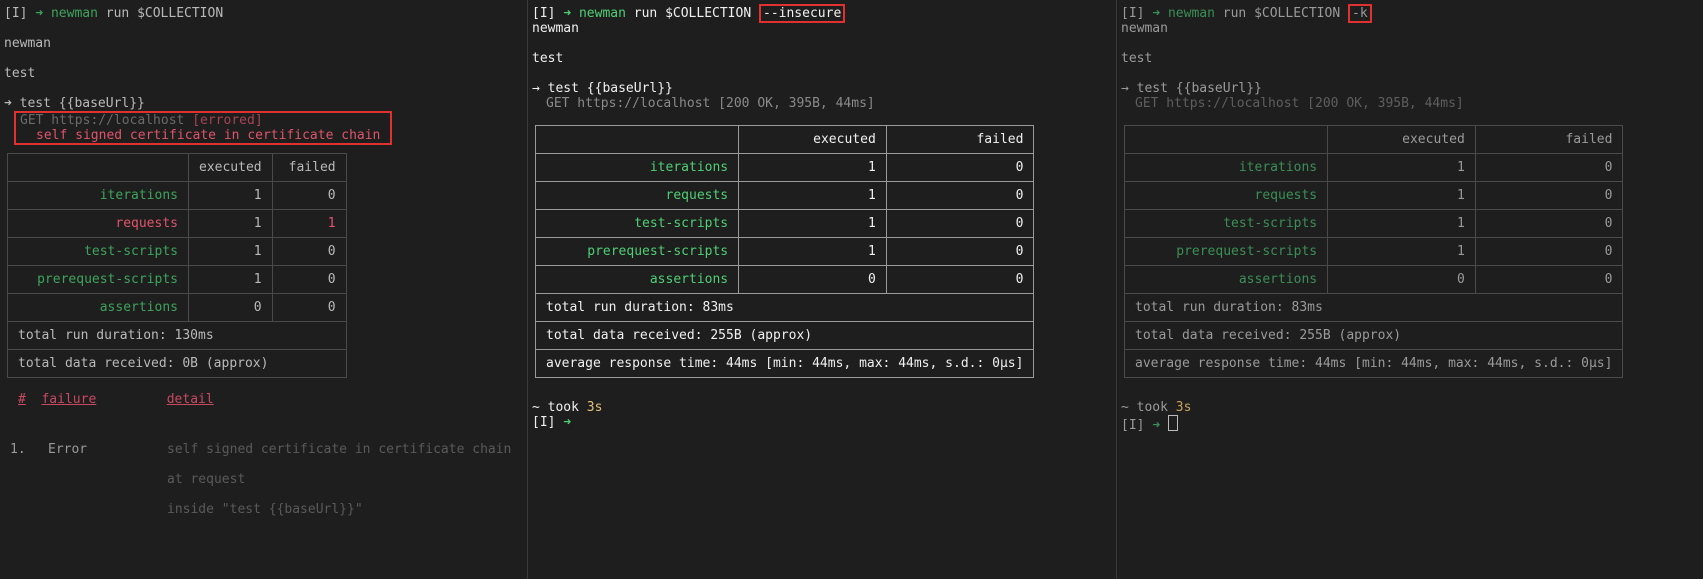 Image resolution: width=1703 pixels, height=579 pixels. I want to click on text-cursor, so click(1172, 423).